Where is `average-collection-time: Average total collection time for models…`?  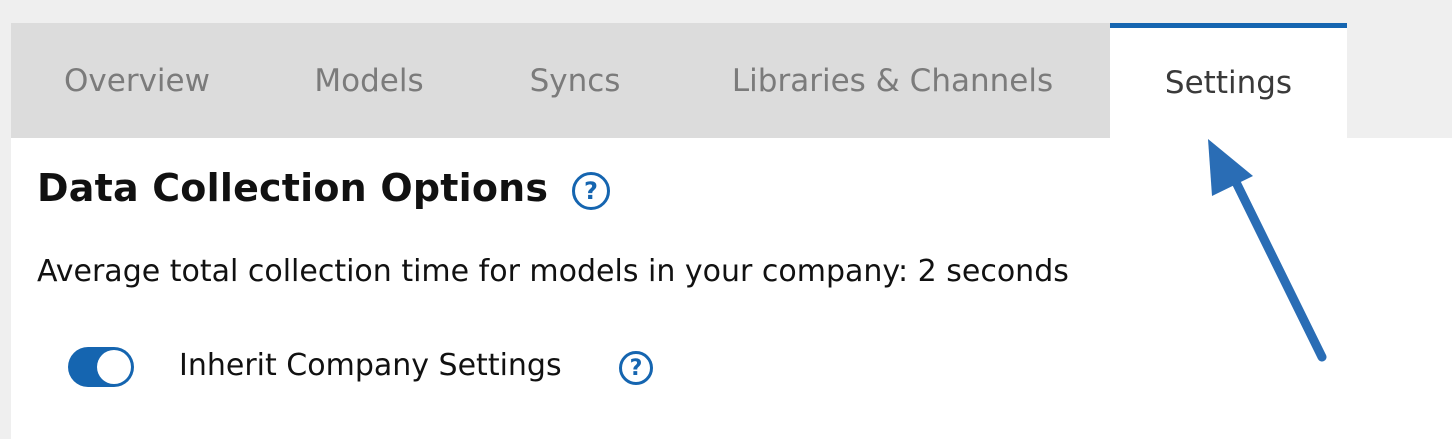 average-collection-time: Average total collection time for models… is located at coordinates (553, 271).